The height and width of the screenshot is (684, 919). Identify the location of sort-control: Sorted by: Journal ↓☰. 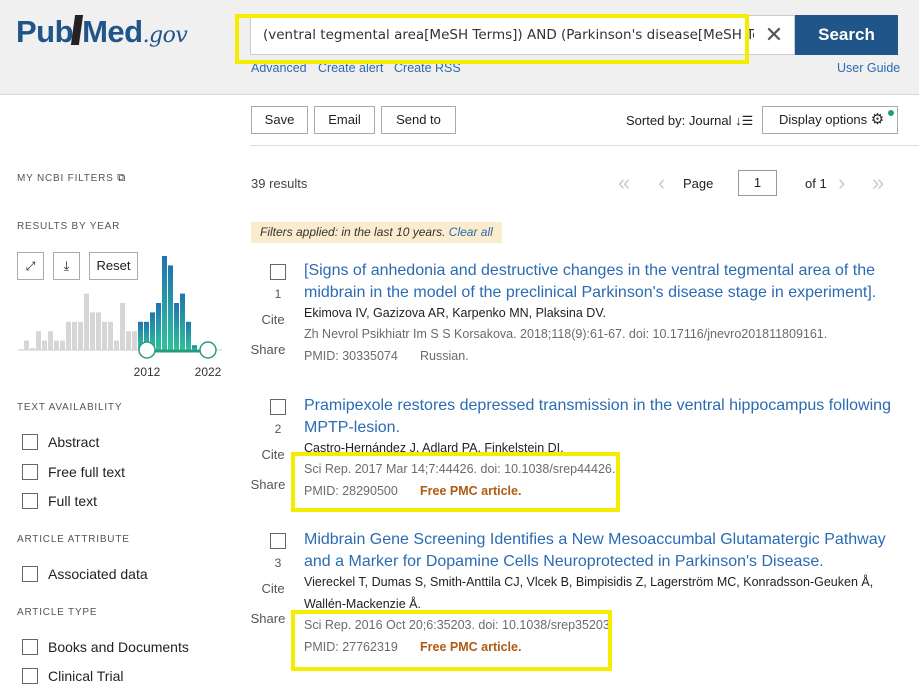
(689, 121).